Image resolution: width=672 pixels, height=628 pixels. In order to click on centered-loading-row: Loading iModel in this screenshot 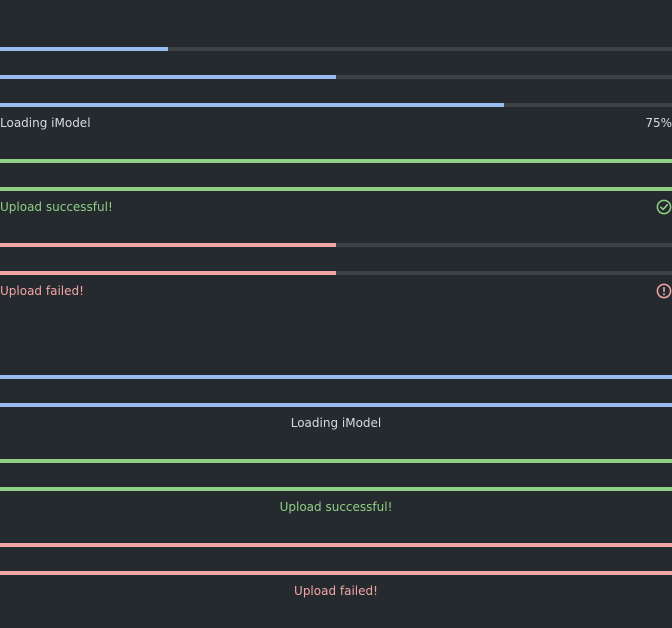, I will do `click(336, 423)`.